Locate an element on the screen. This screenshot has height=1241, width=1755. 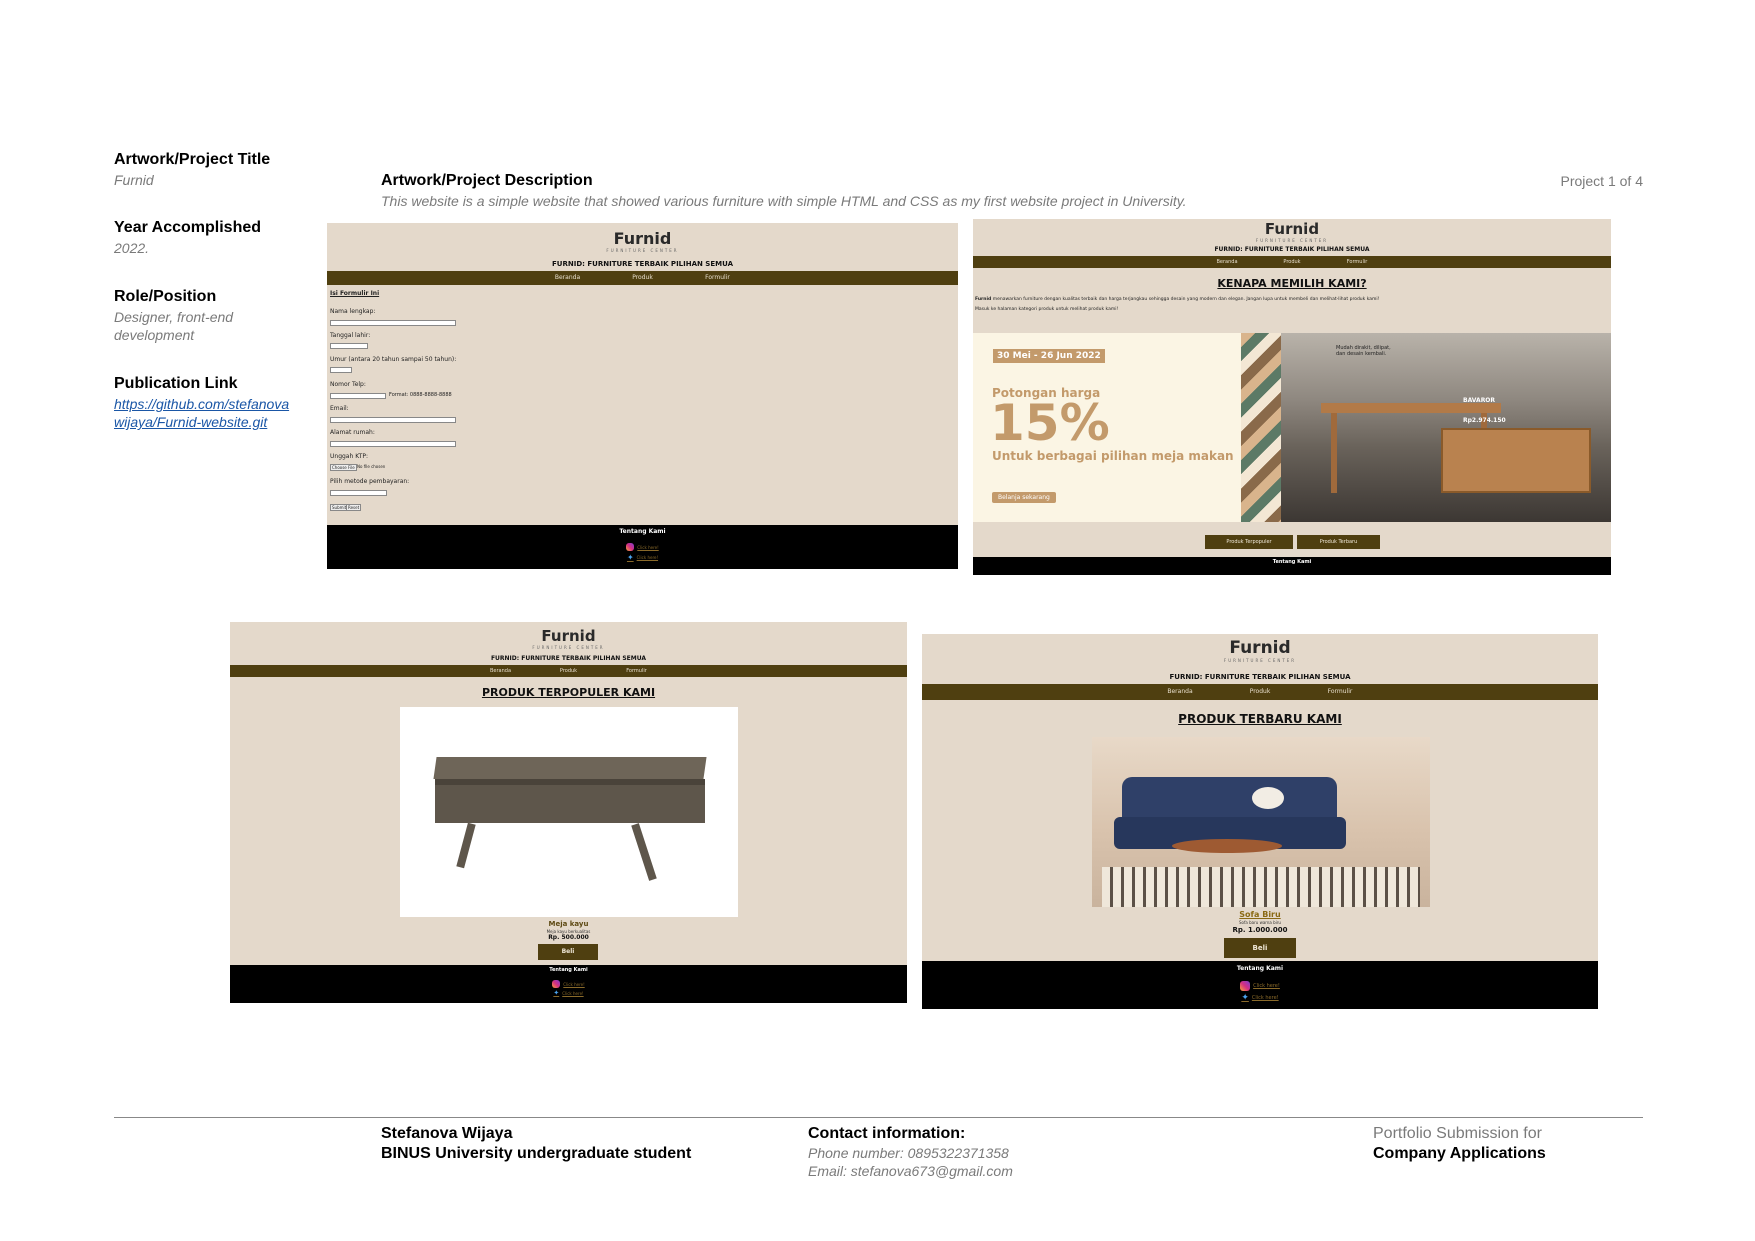
coffee-table-top-shape is located at coordinates (570, 768).